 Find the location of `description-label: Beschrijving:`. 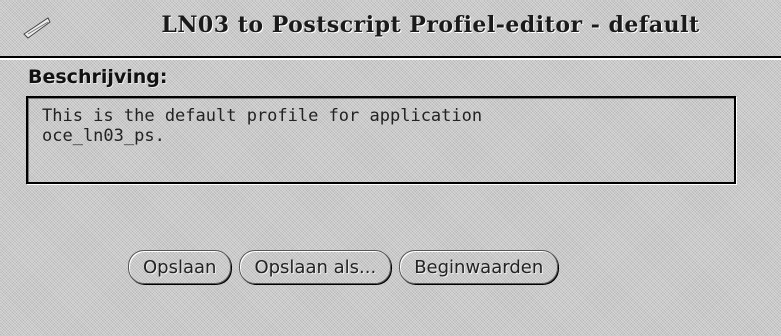

description-label: Beschrijving: is located at coordinates (98, 77).